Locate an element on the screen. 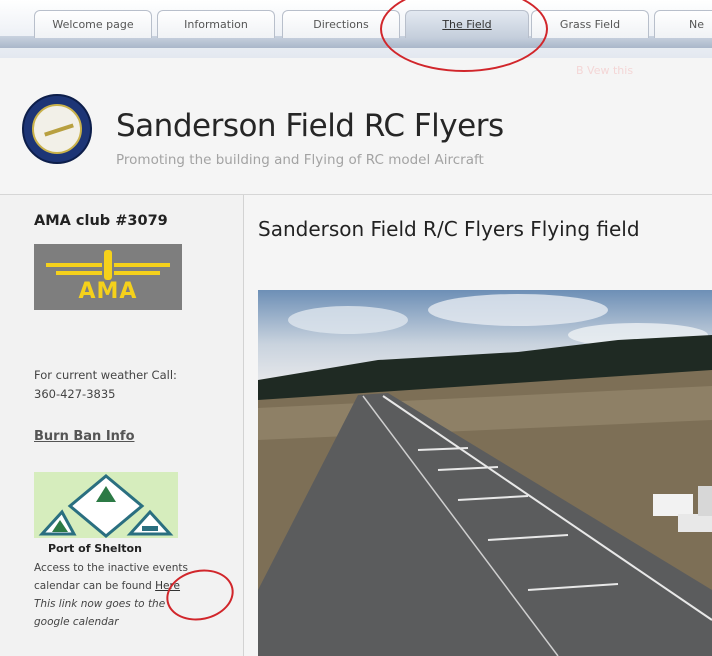  weather-info: For current weather Call: 360-427-3835 is located at coordinates (105, 385).